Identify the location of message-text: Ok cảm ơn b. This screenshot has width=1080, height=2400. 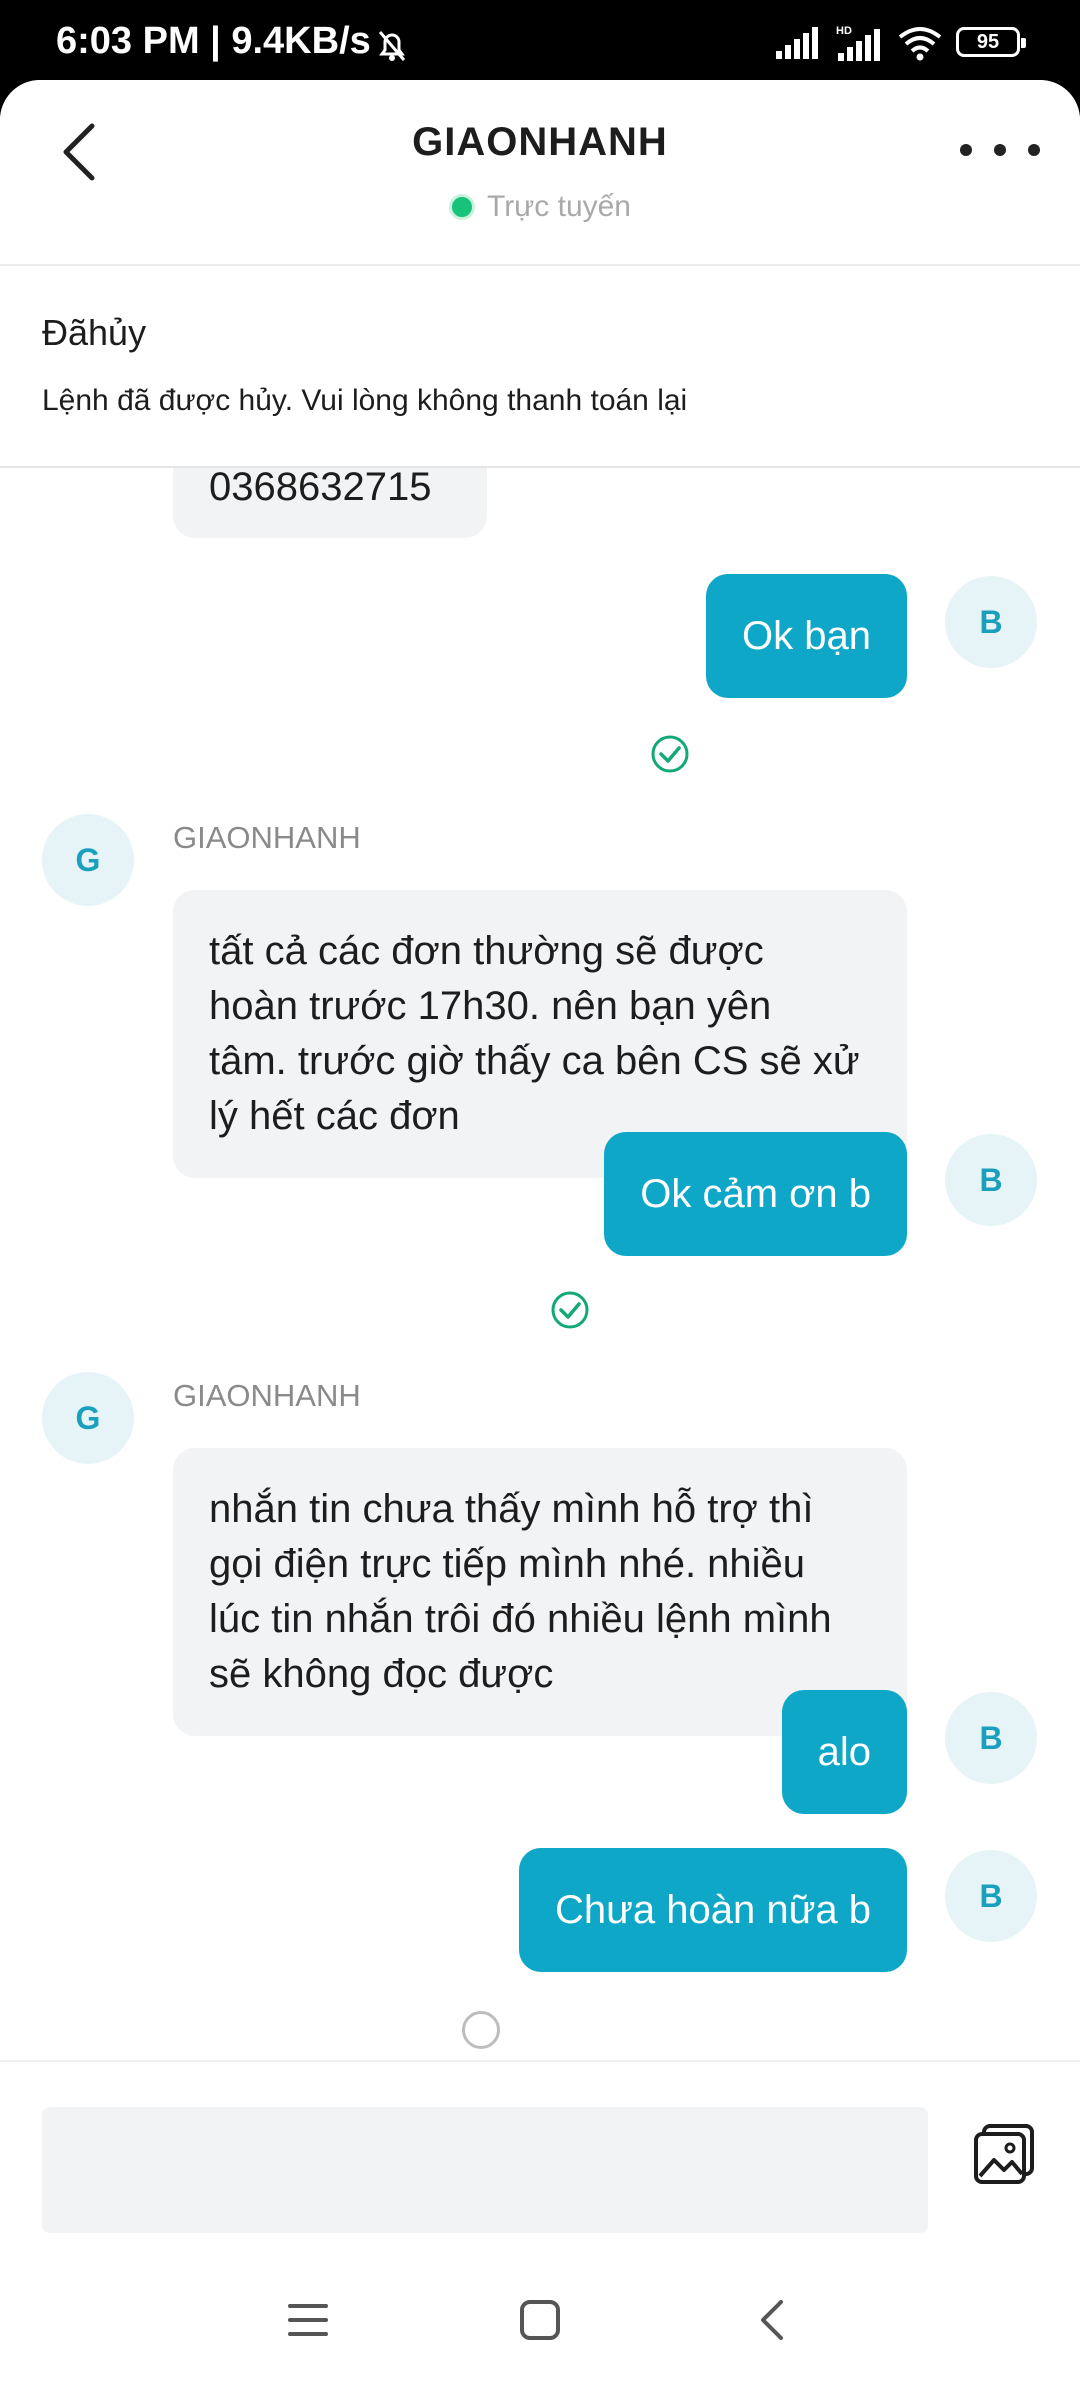
(755, 1194).